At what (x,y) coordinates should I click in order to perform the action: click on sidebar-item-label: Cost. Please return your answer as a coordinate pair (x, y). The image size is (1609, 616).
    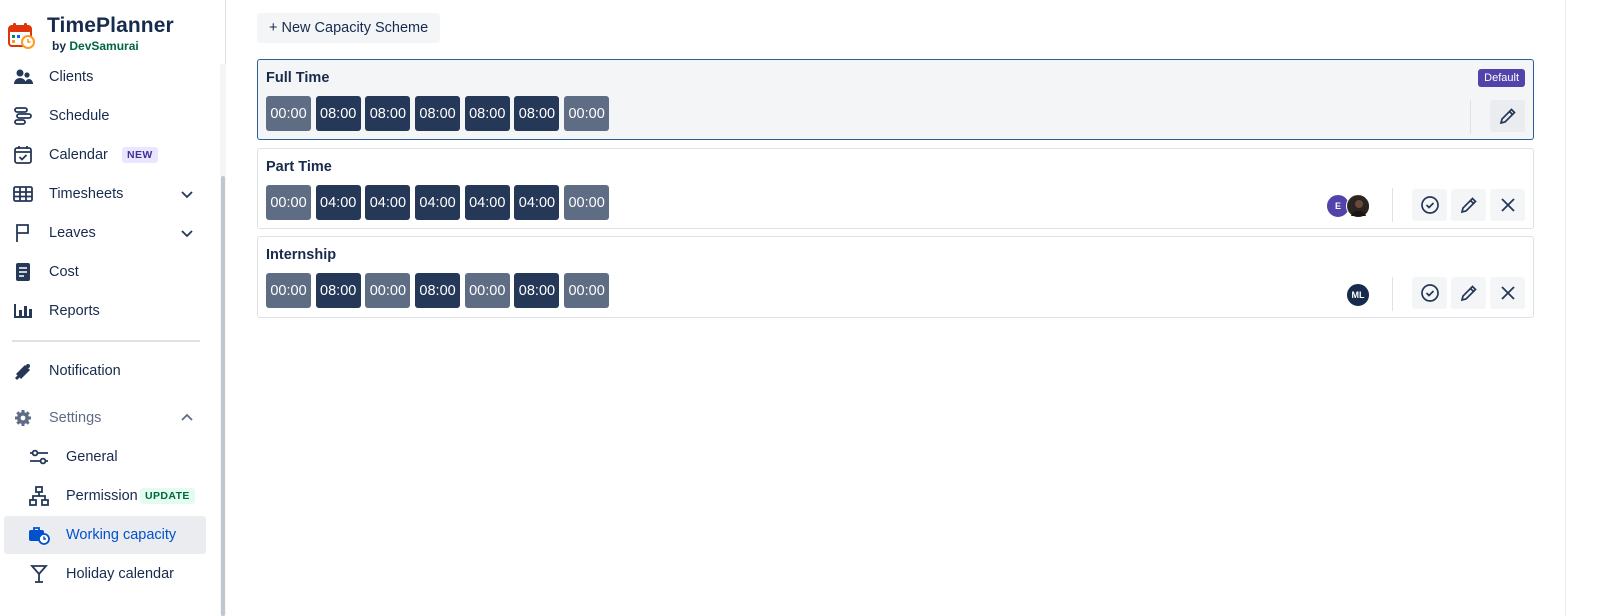
    Looking at the image, I should click on (64, 272).